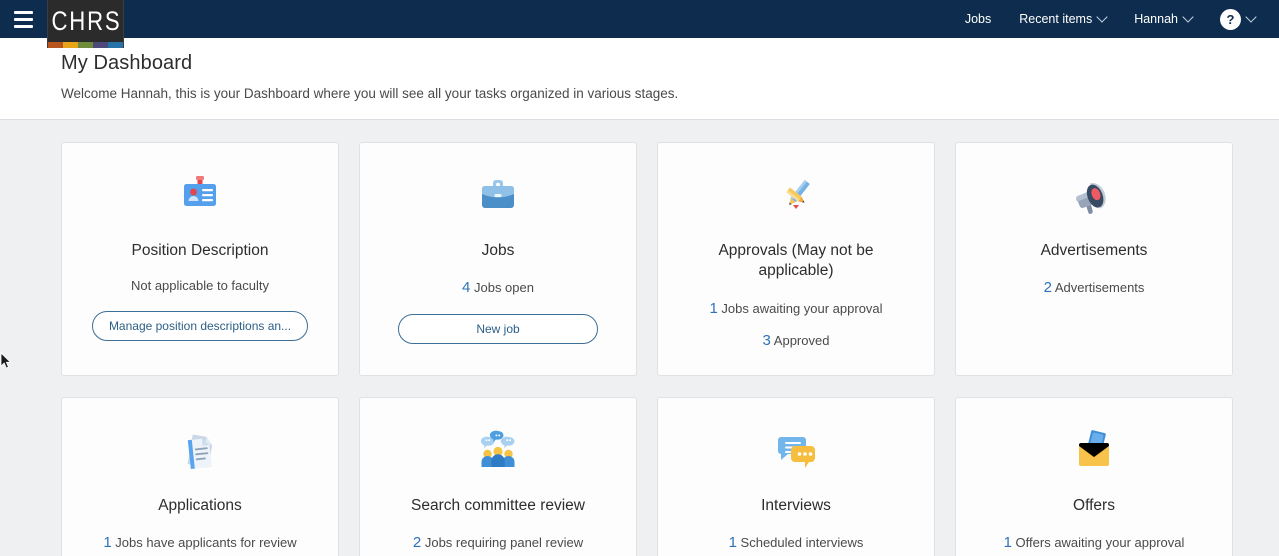 This screenshot has height=556, width=1279. I want to click on chrs-logo: CHRS, so click(85, 24).